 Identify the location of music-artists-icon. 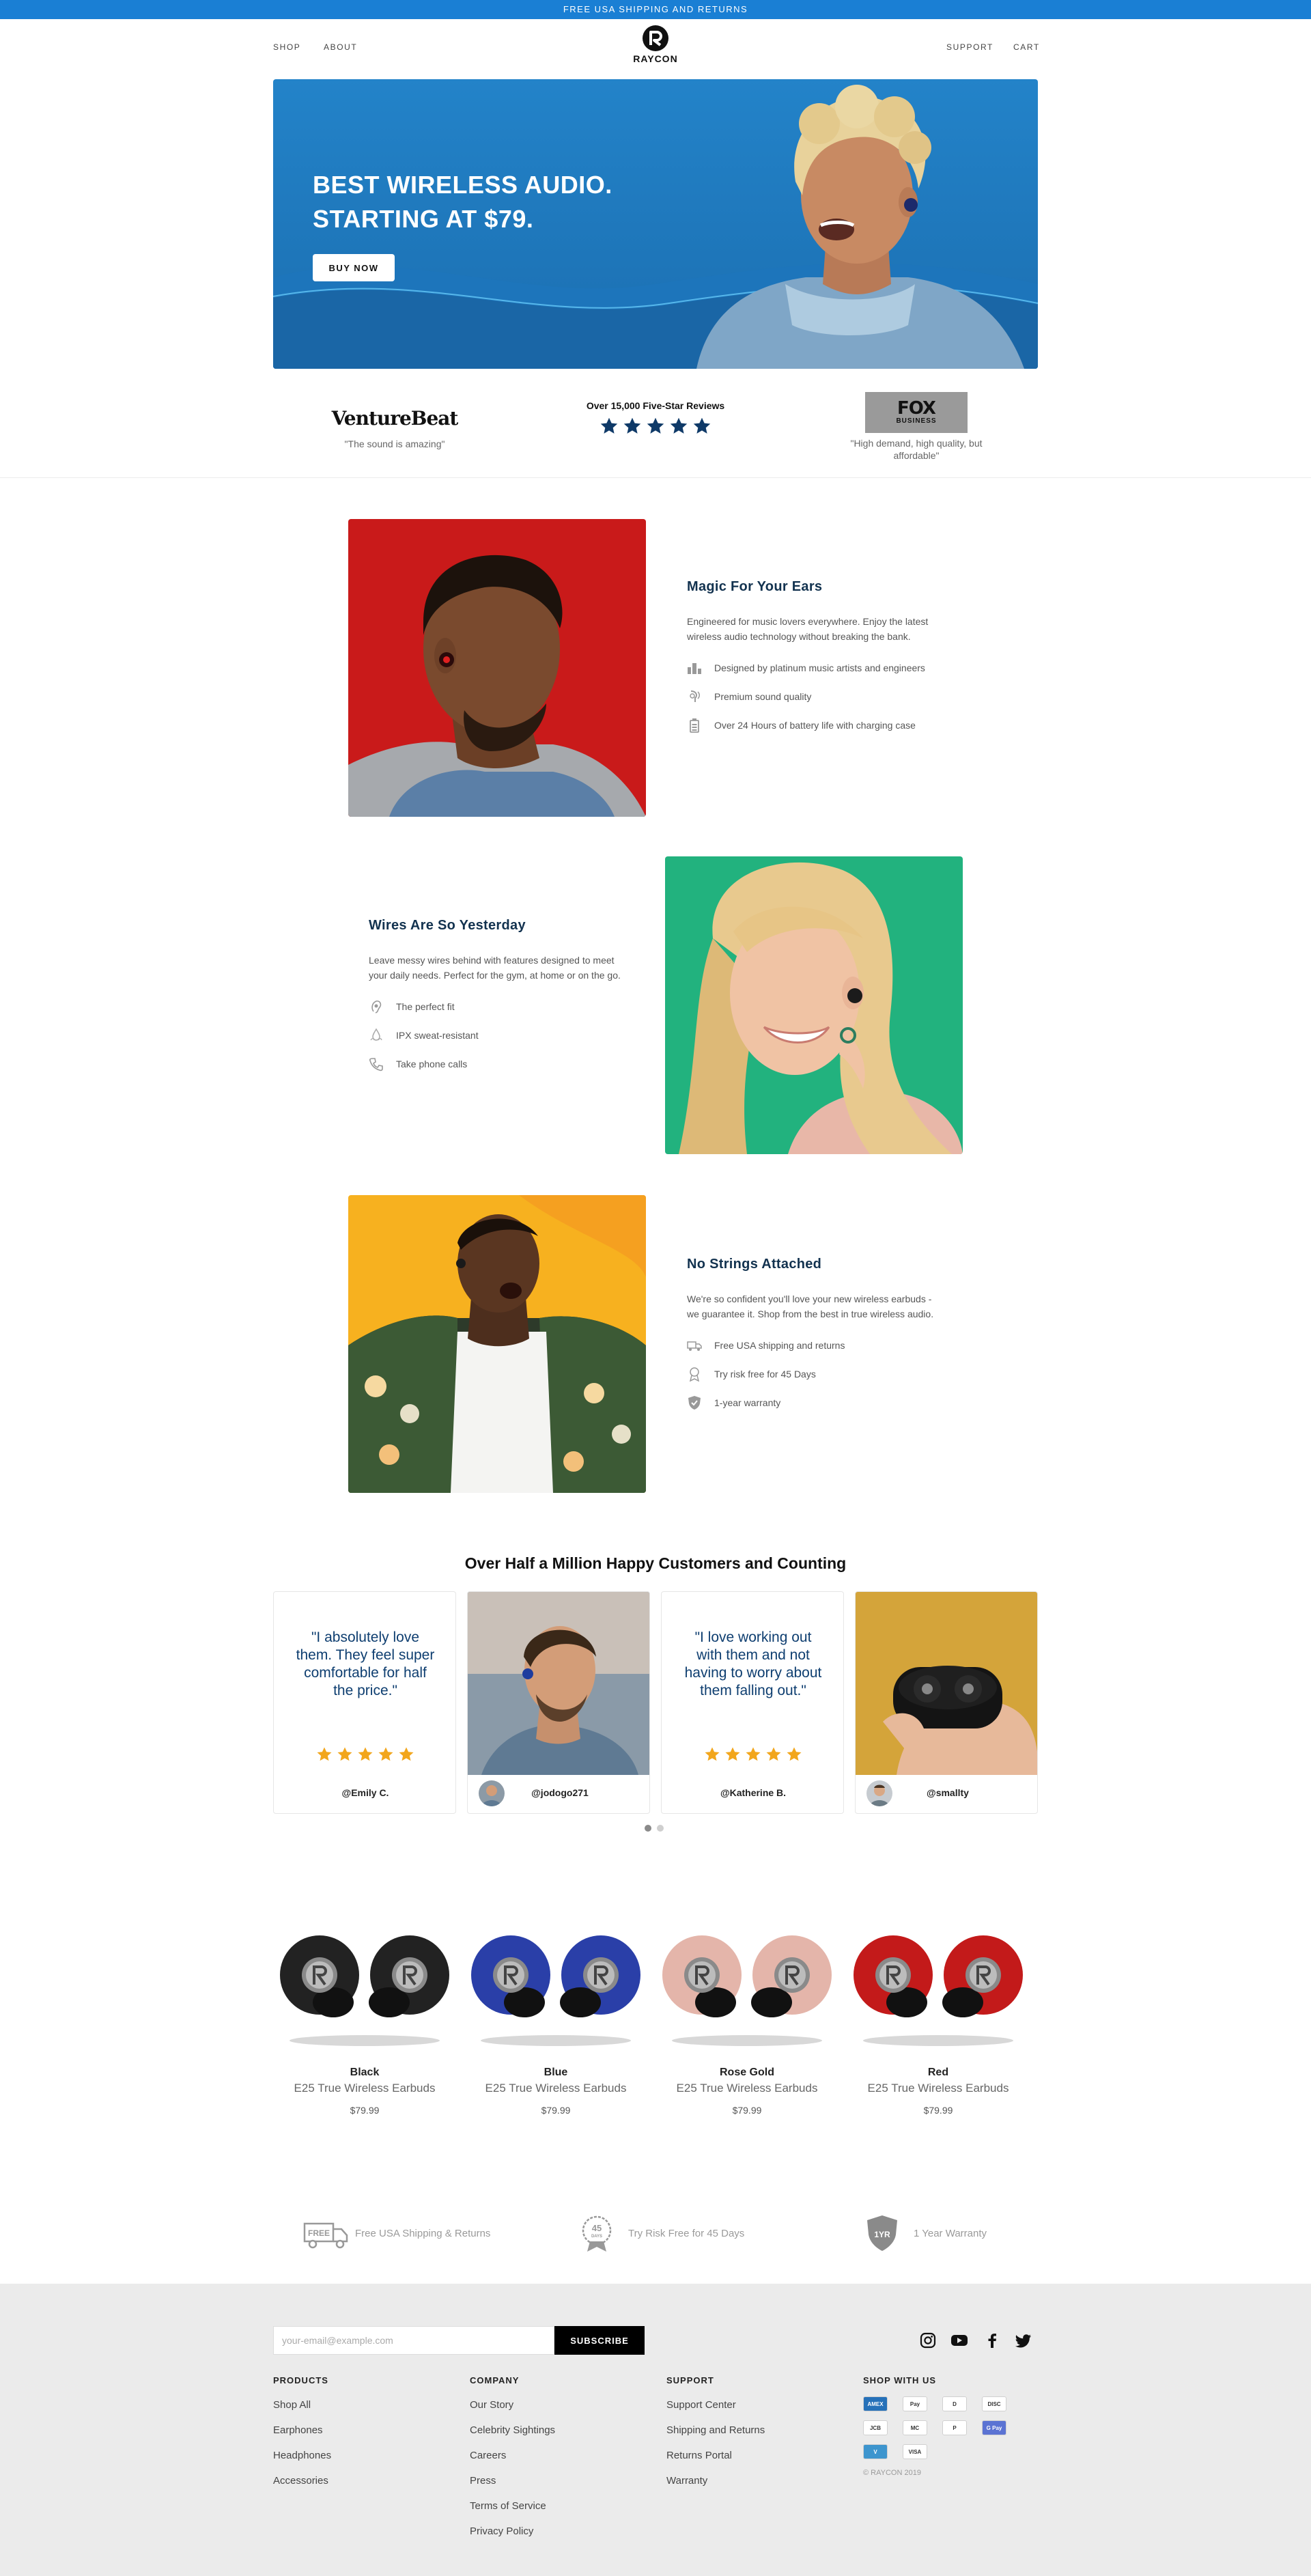
(694, 668).